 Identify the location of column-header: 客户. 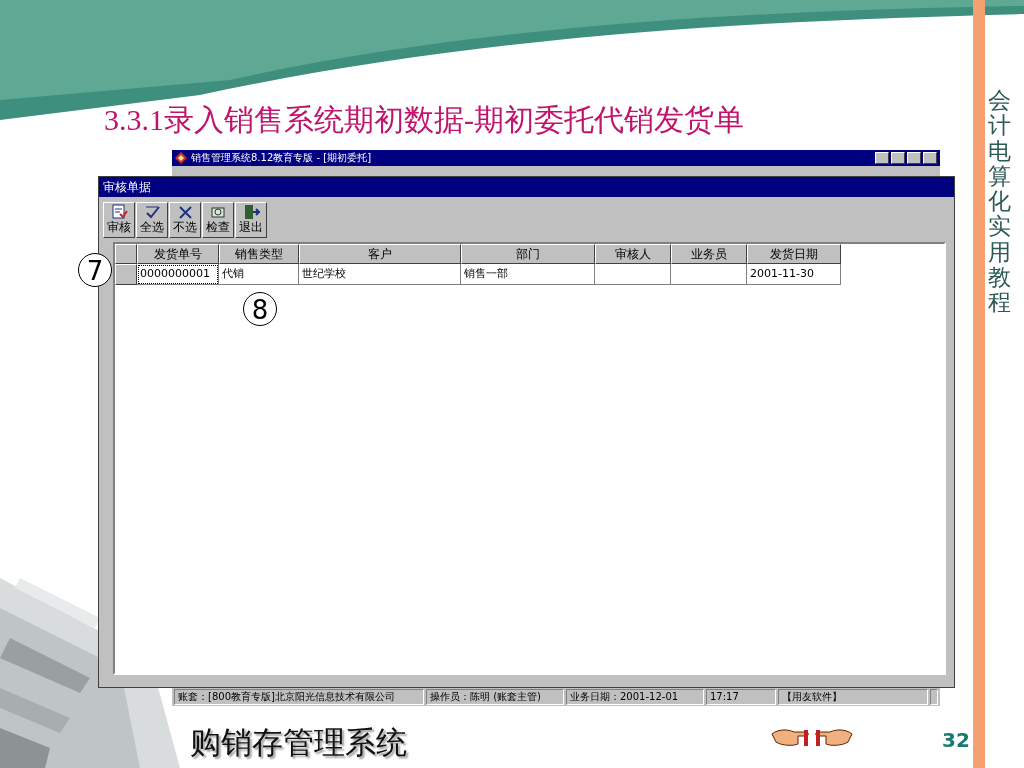
(380, 254).